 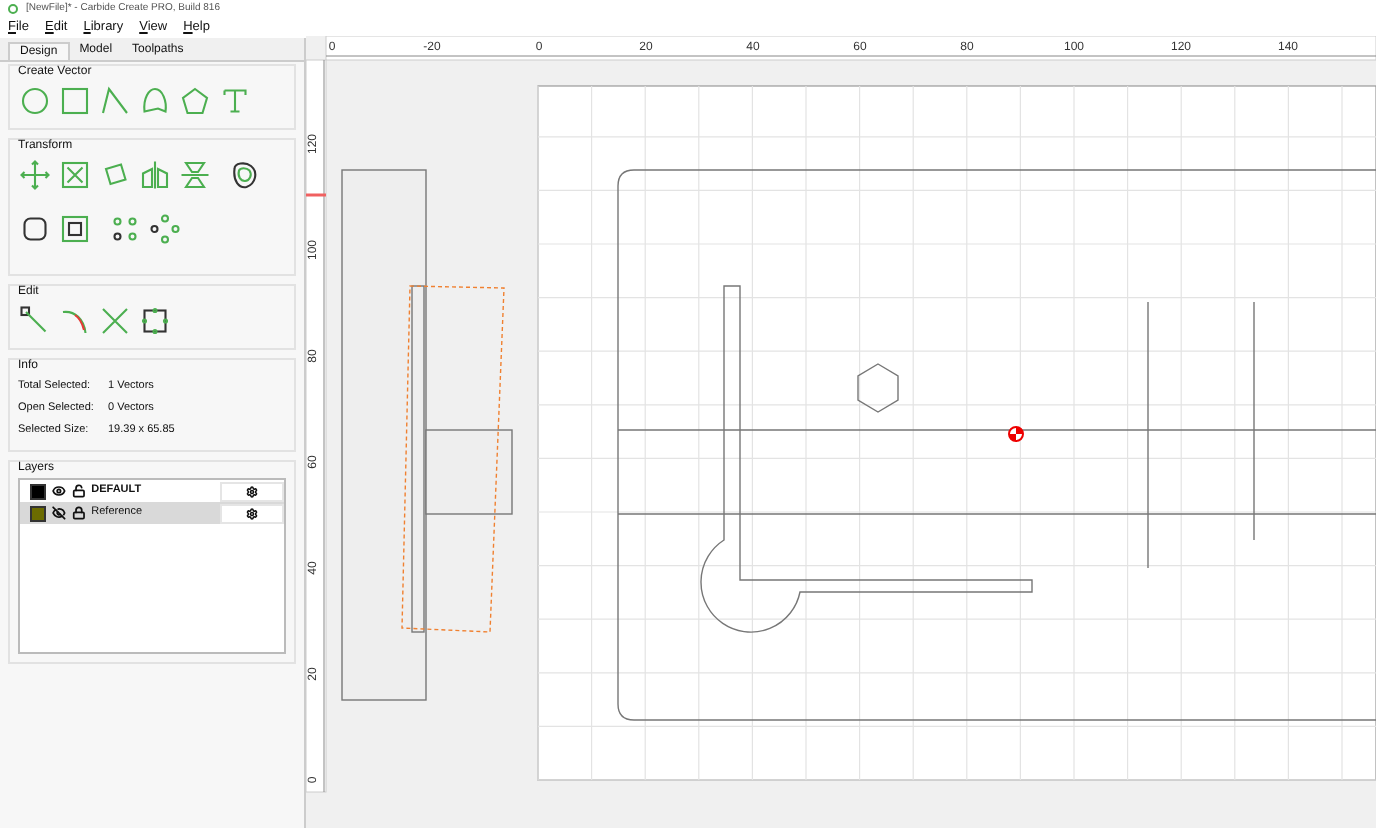 I want to click on rectangle-icon, so click(x=75, y=101).